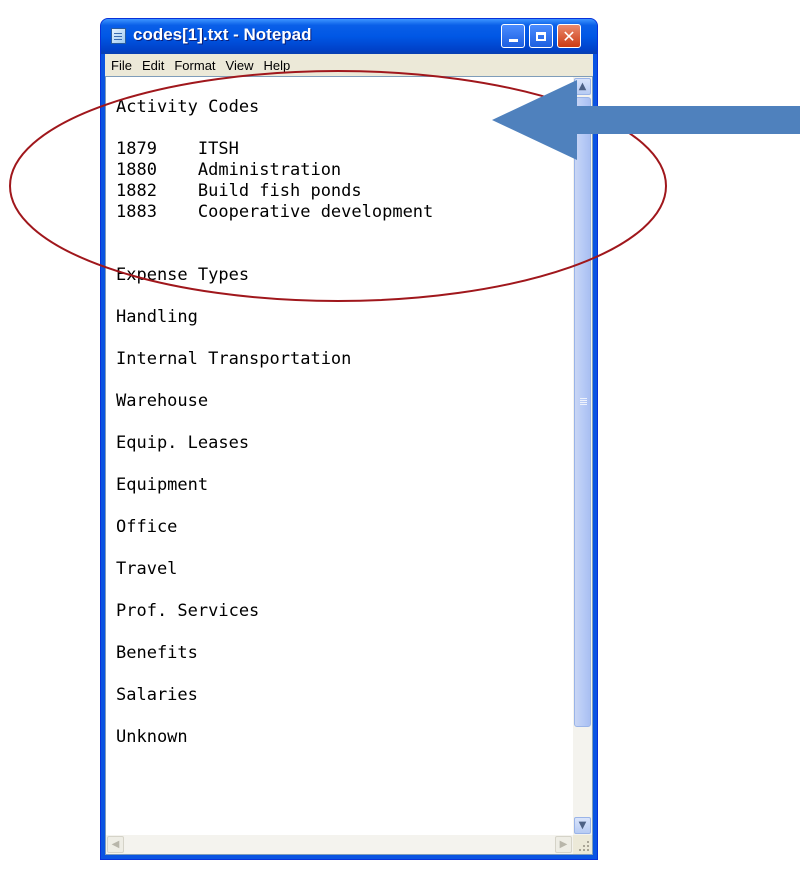 The width and height of the screenshot is (800, 871). What do you see at coordinates (152, 737) in the screenshot?
I see `text-line: Unknown` at bounding box center [152, 737].